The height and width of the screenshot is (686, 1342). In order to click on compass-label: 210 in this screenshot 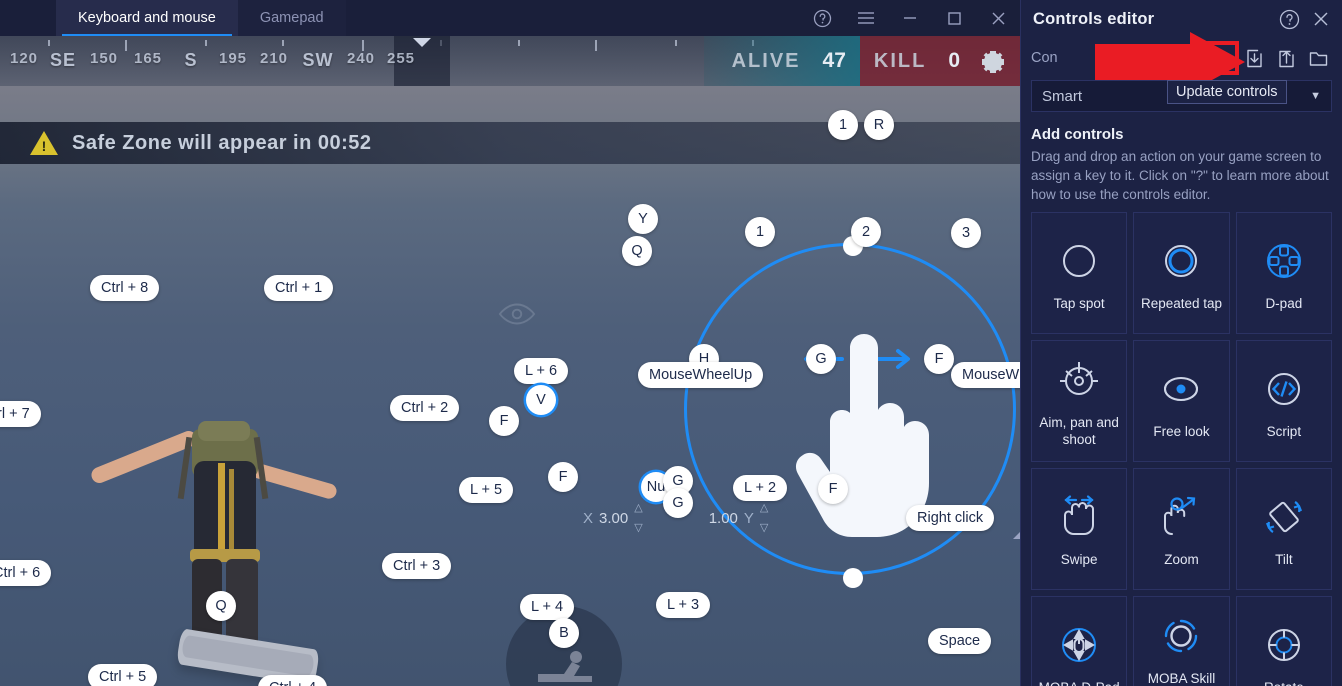, I will do `click(274, 58)`.